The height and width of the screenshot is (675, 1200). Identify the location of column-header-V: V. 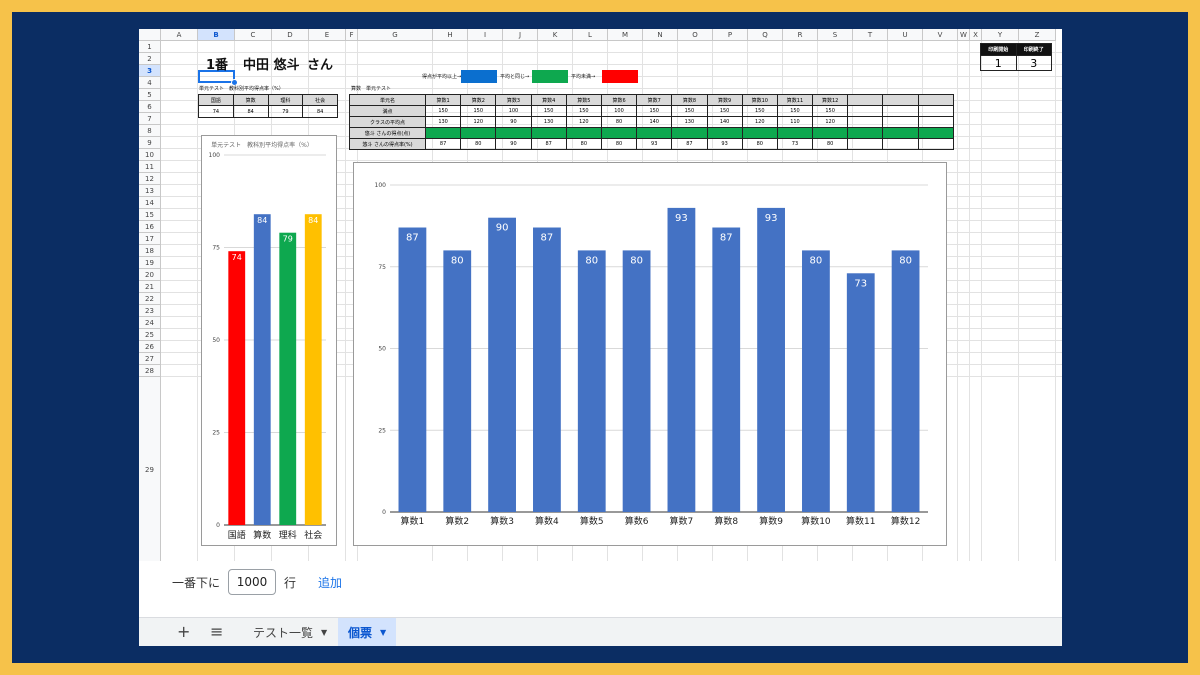
(940, 35).